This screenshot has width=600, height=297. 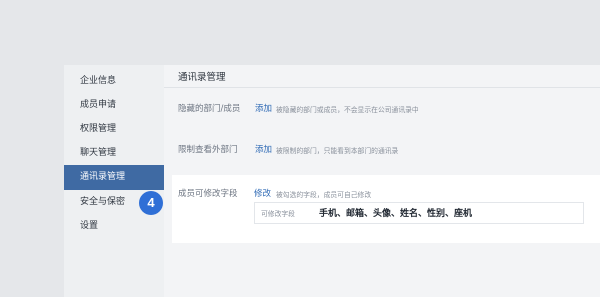 What do you see at coordinates (114, 226) in the screenshot?
I see `sidebar-item-settings: 设置` at bounding box center [114, 226].